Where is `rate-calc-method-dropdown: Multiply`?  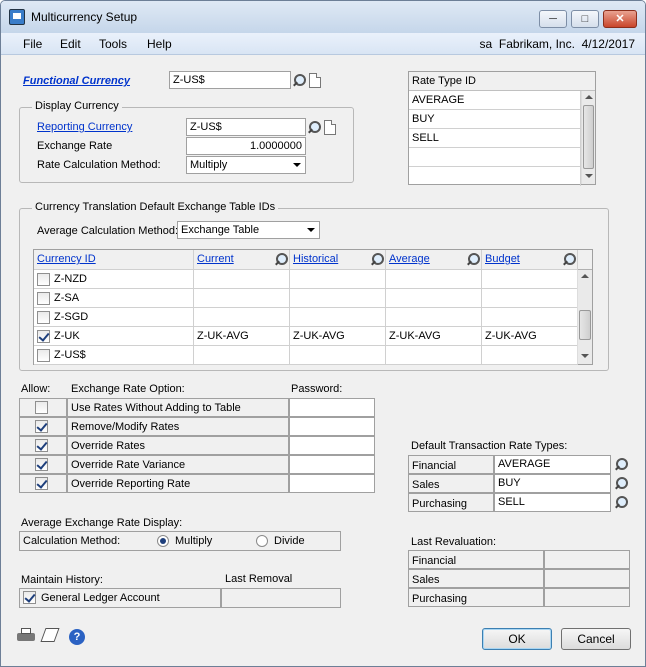 rate-calc-method-dropdown: Multiply is located at coordinates (246, 165).